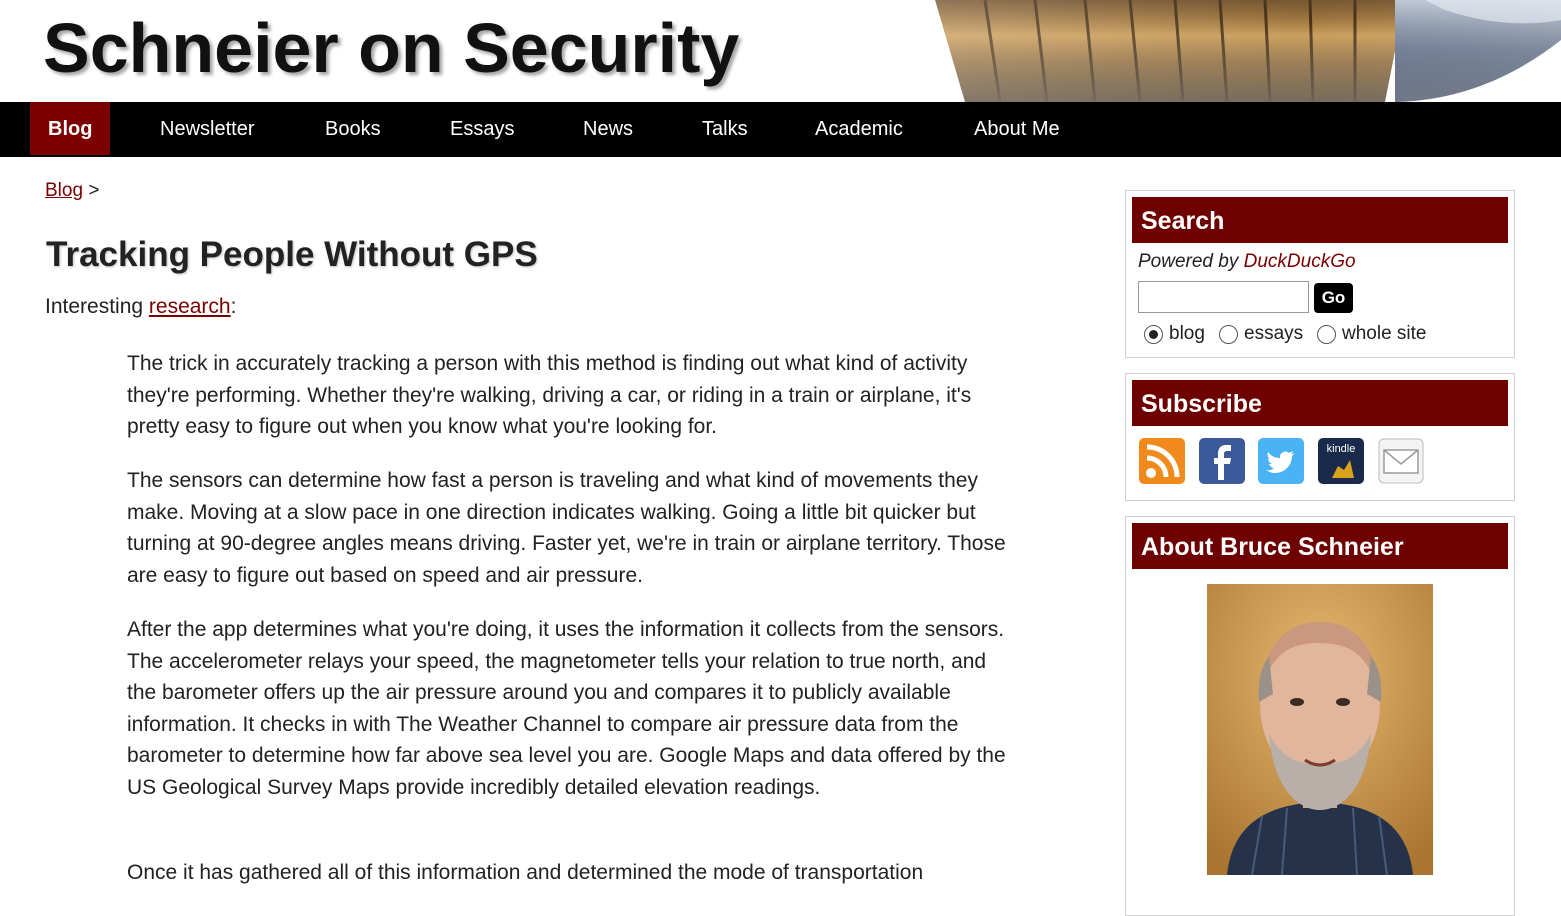 This screenshot has width=1561, height=916. Describe the element at coordinates (233, 306) in the screenshot. I see `intro-colon: :` at that location.